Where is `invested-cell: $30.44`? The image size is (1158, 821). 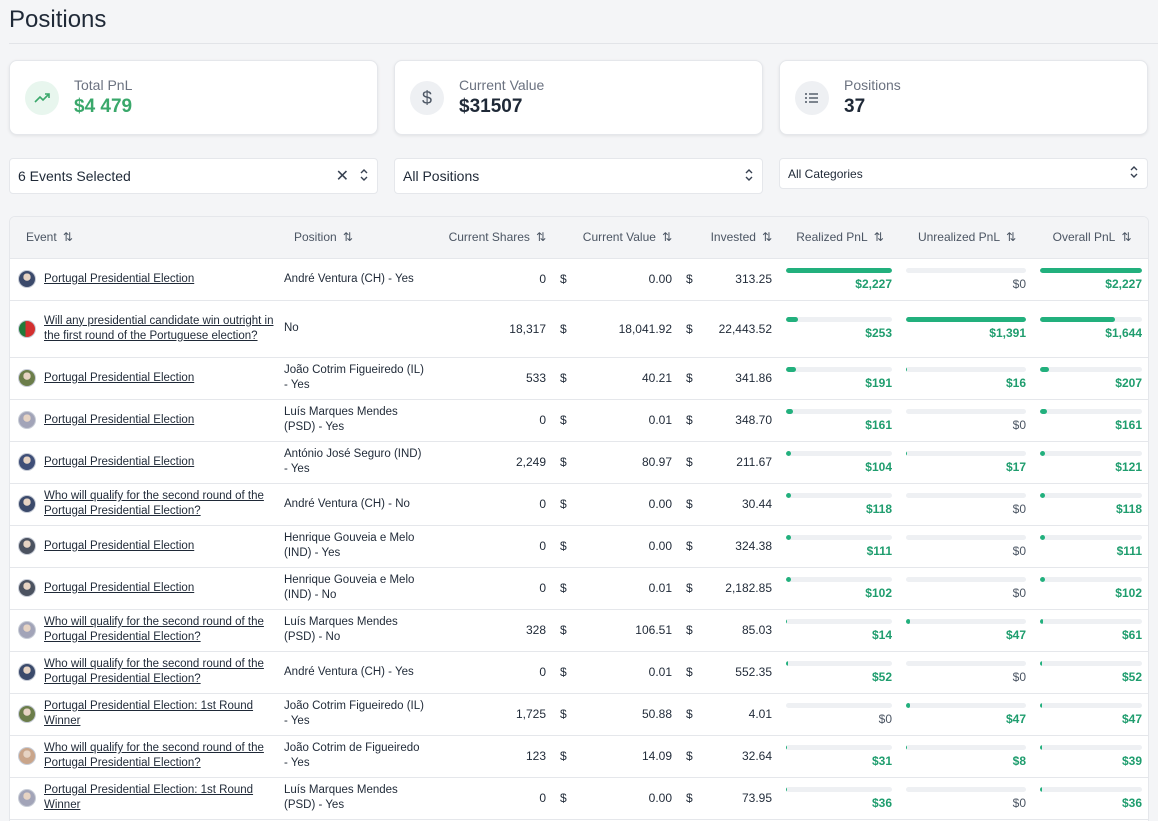
invested-cell: $30.44 is located at coordinates (730, 504).